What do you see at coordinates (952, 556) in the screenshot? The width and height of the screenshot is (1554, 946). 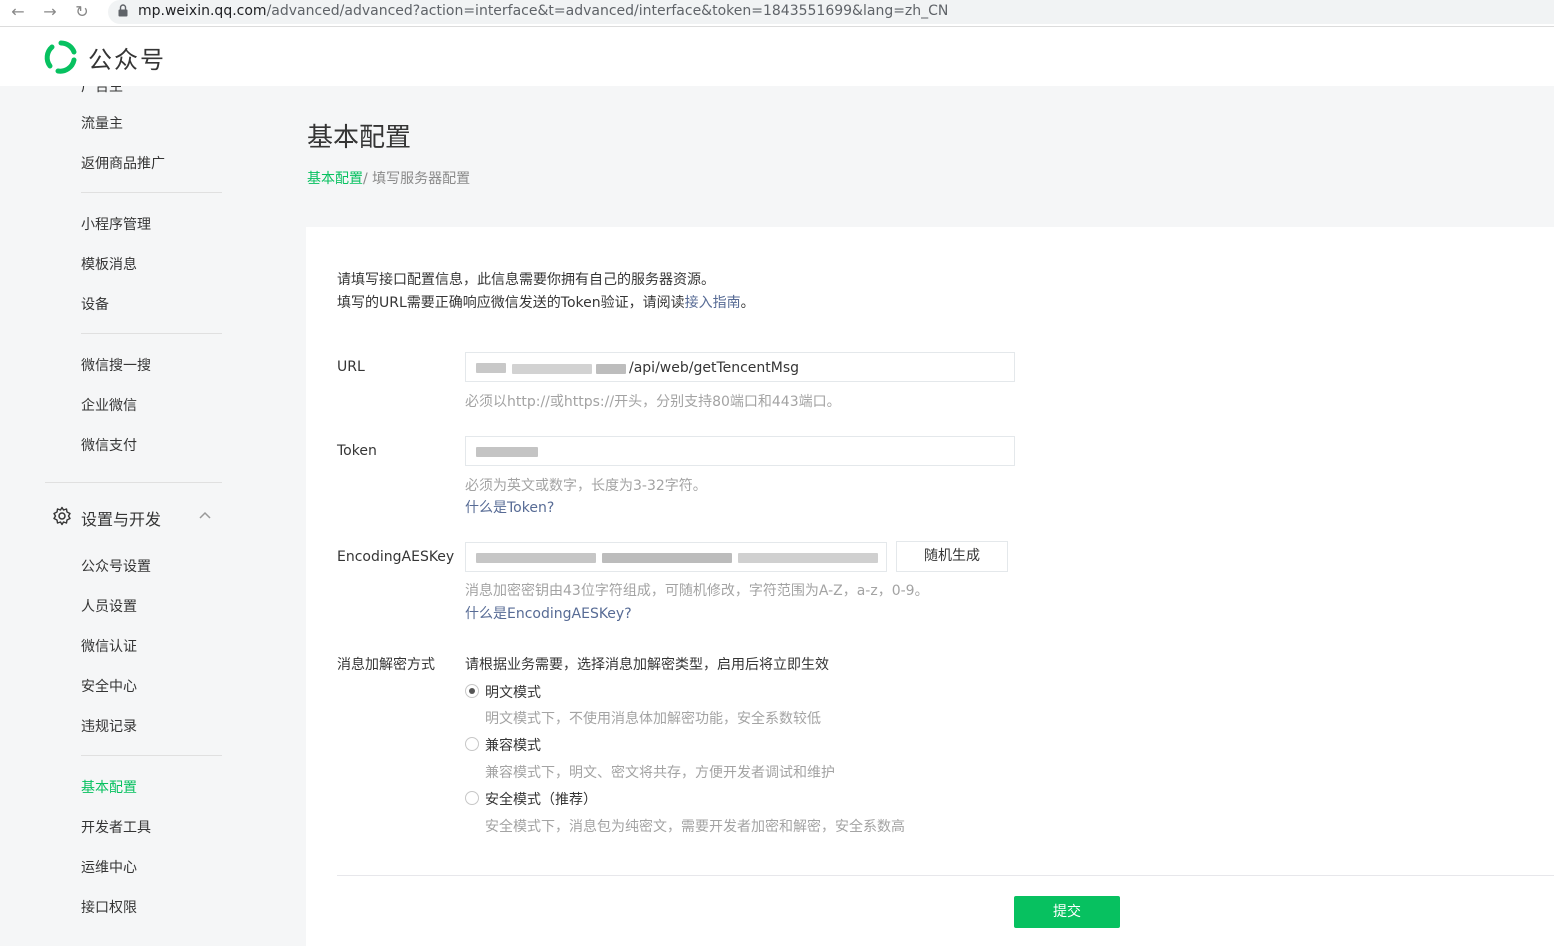 I see `random-generate-button: 随机生成` at bounding box center [952, 556].